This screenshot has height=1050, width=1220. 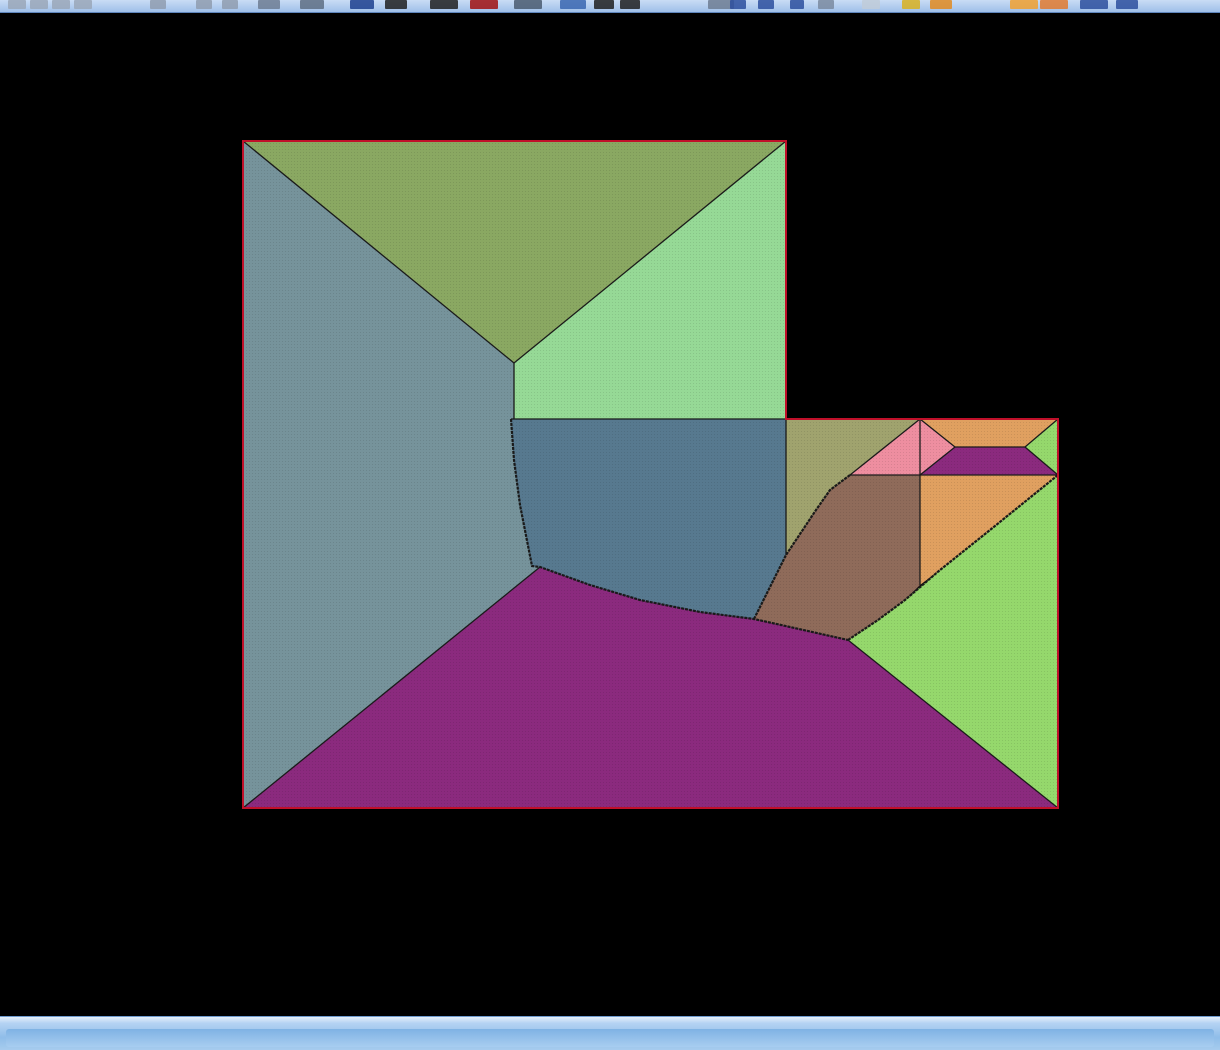 I want to click on text-tool-button, so click(x=573, y=4).